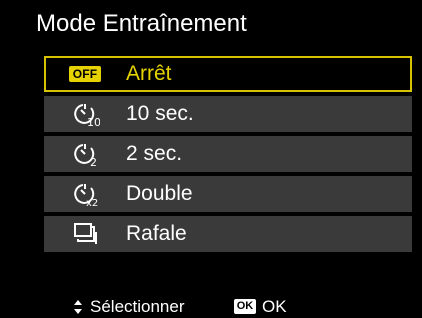 The image size is (422, 318). Describe the element at coordinates (228, 114) in the screenshot. I see `menu-item-10sec: 10 10 sec.` at that location.